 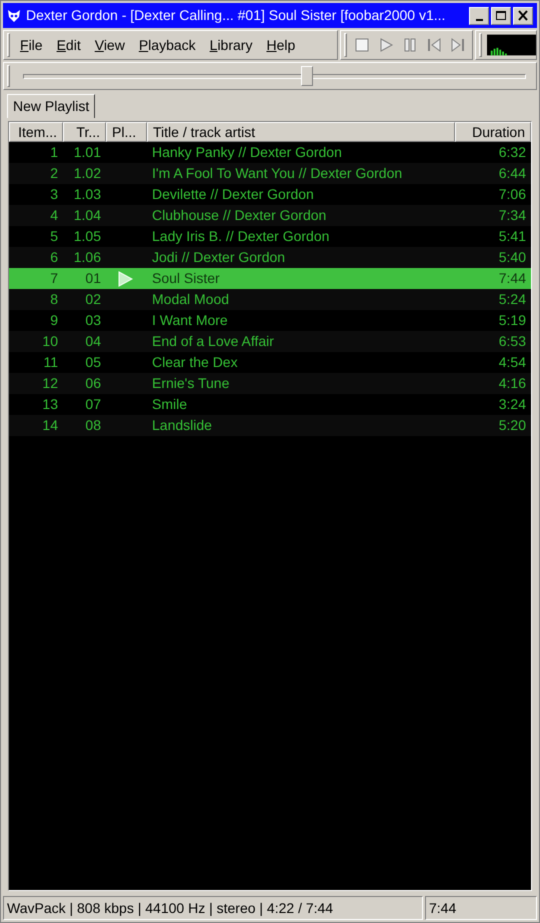 I want to click on table-cell-text: 06, so click(x=93, y=383).